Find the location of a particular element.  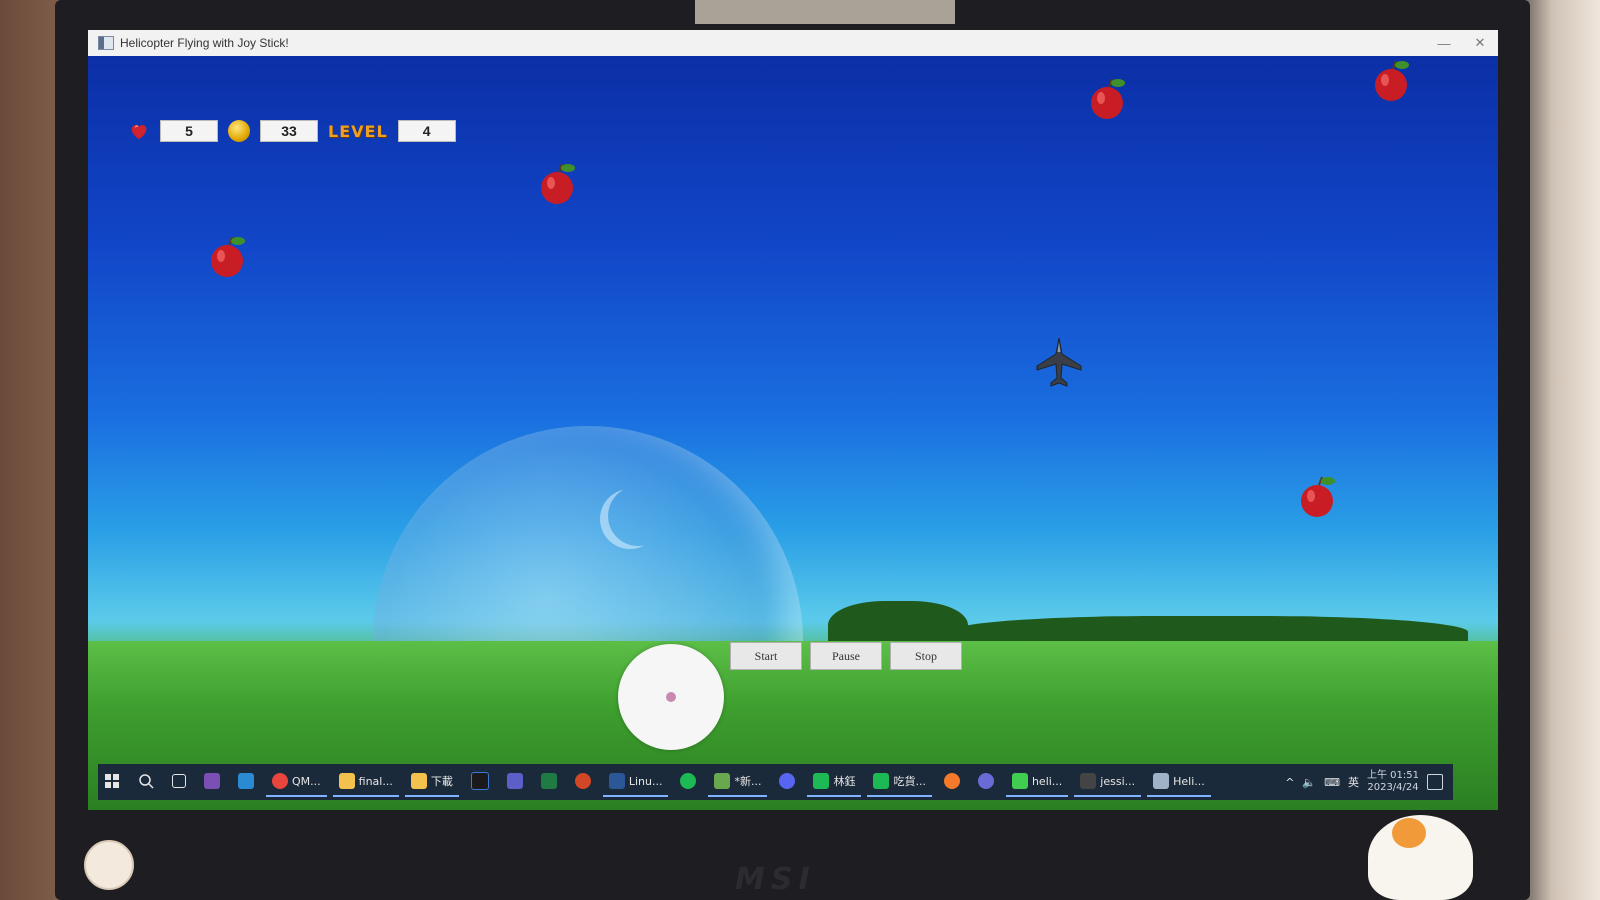

moon-graphic is located at coordinates (638, 516).